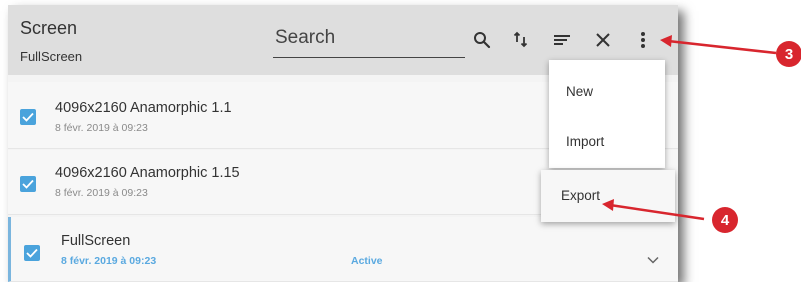 This screenshot has width=801, height=282. Describe the element at coordinates (788, 54) in the screenshot. I see `callout-badge-3: 3` at that location.